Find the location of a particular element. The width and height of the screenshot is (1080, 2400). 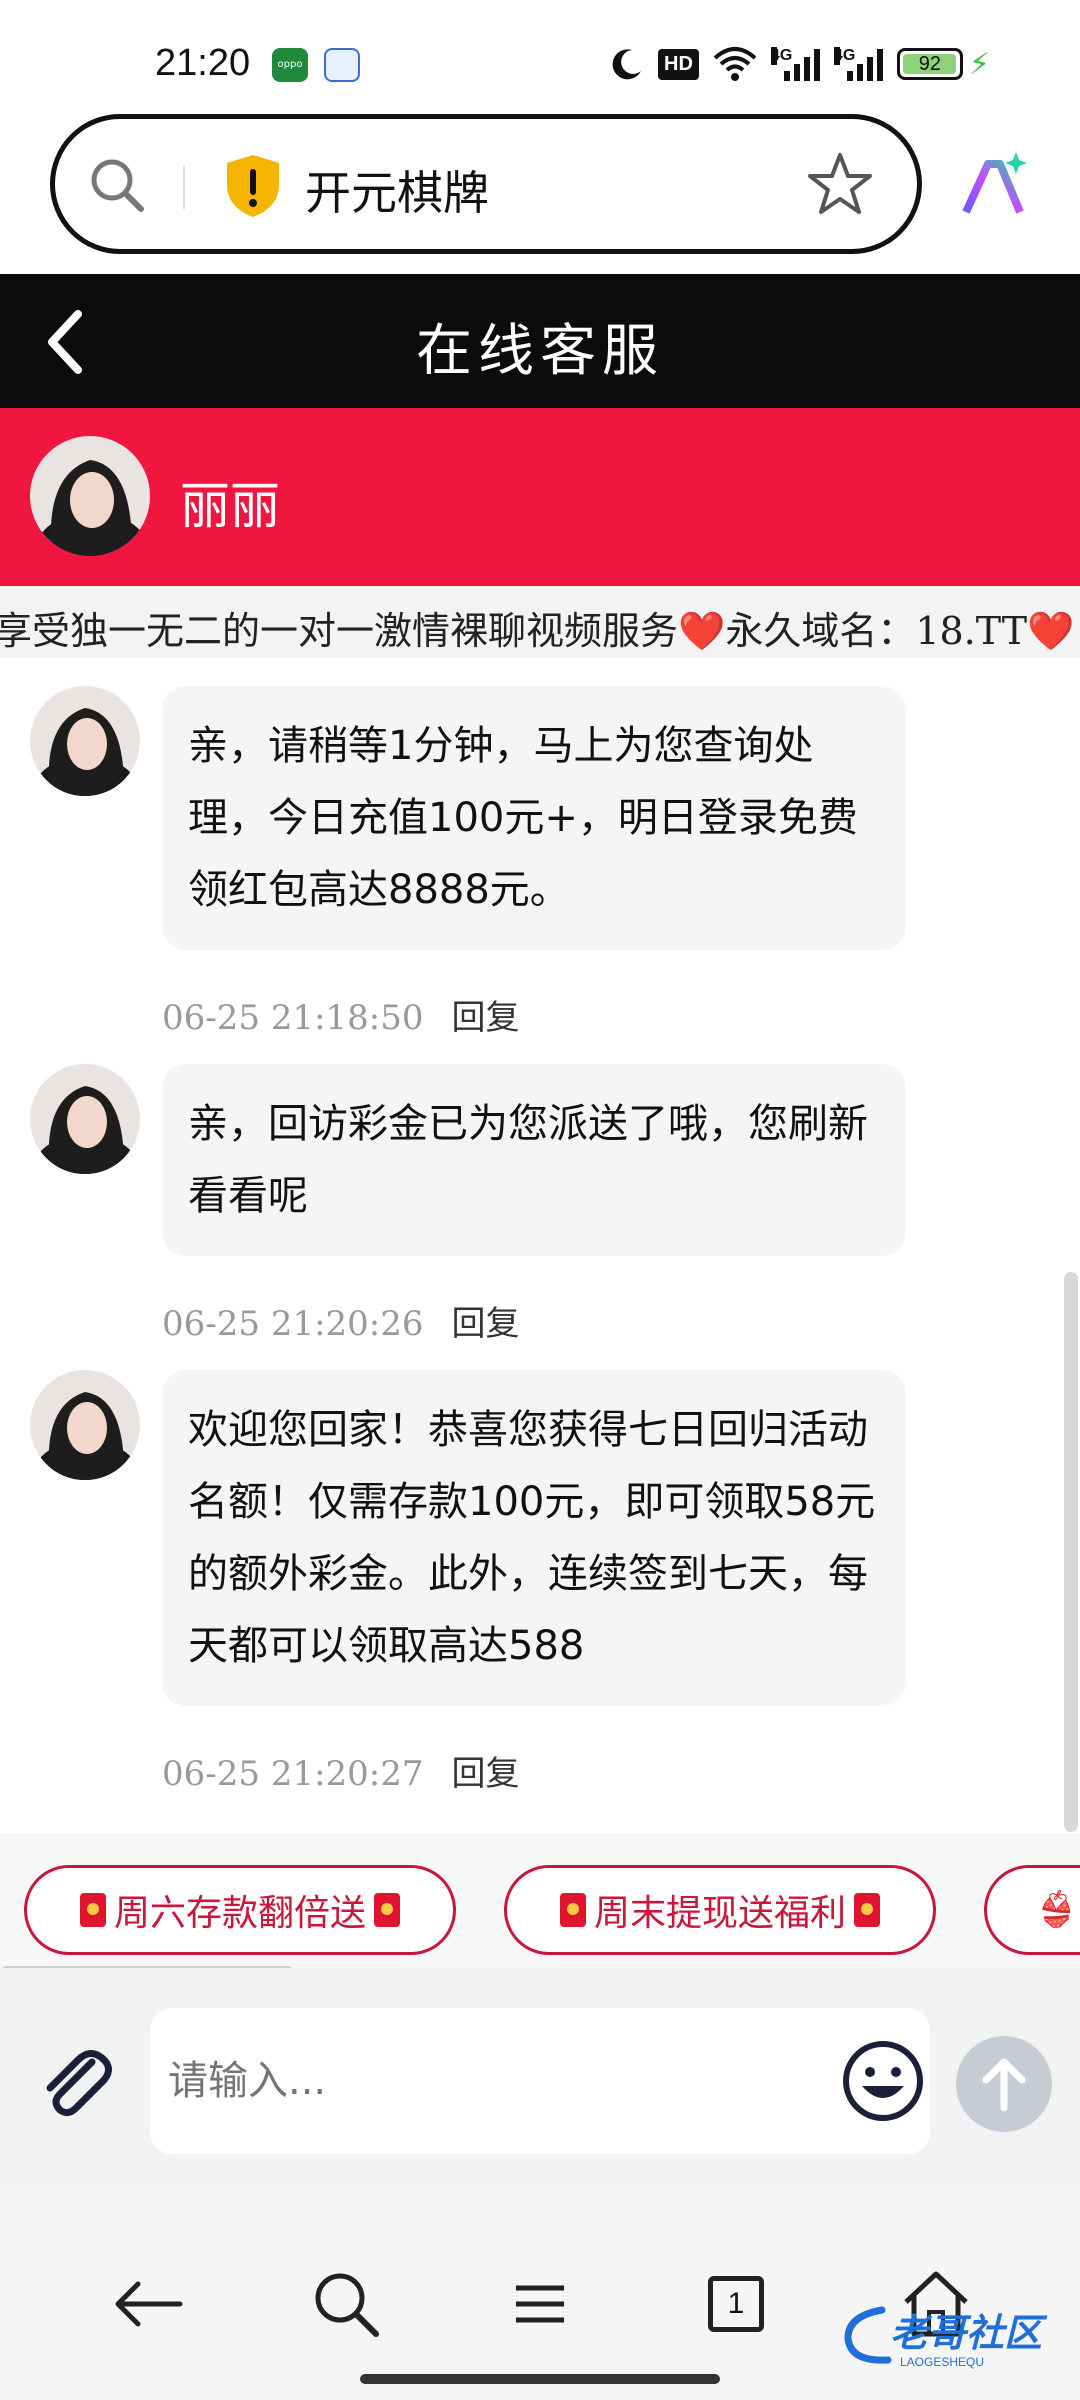

signal-icon-1: 4G is located at coordinates (795, 64).